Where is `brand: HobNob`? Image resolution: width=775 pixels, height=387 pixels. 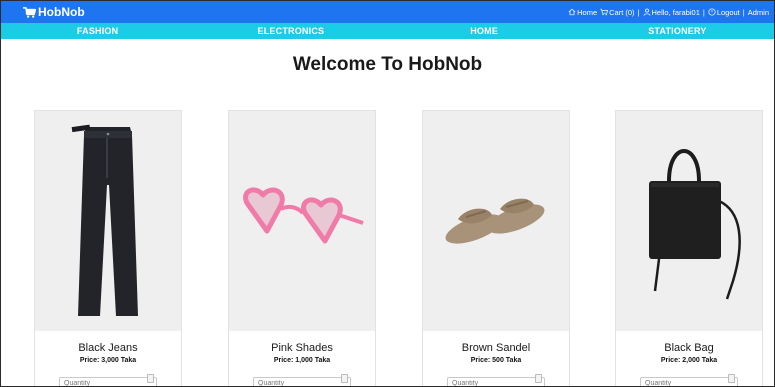 brand: HobNob is located at coordinates (54, 12).